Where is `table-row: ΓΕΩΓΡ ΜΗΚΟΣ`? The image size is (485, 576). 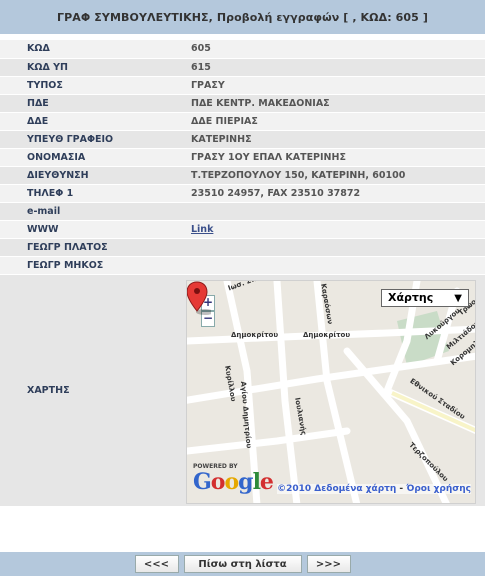 table-row: ΓΕΩΓΡ ΜΗΚΟΣ is located at coordinates (242, 265).